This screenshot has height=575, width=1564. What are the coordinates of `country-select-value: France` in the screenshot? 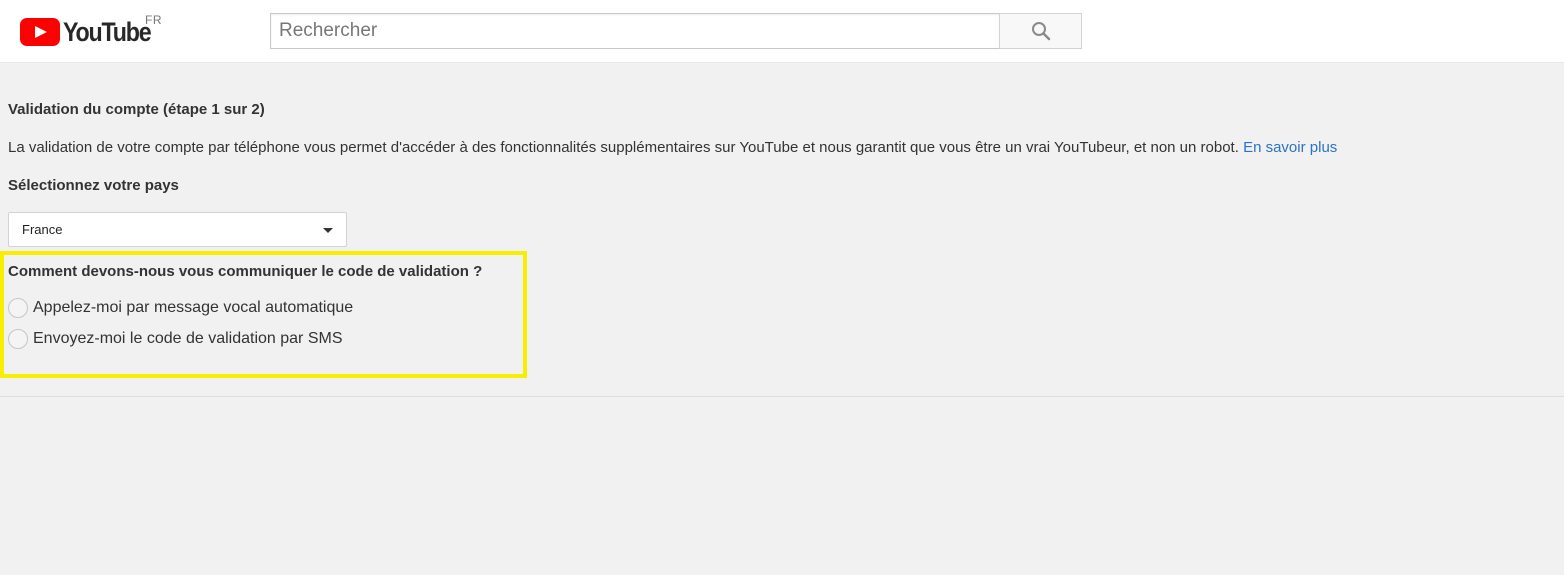 It's located at (42, 229).